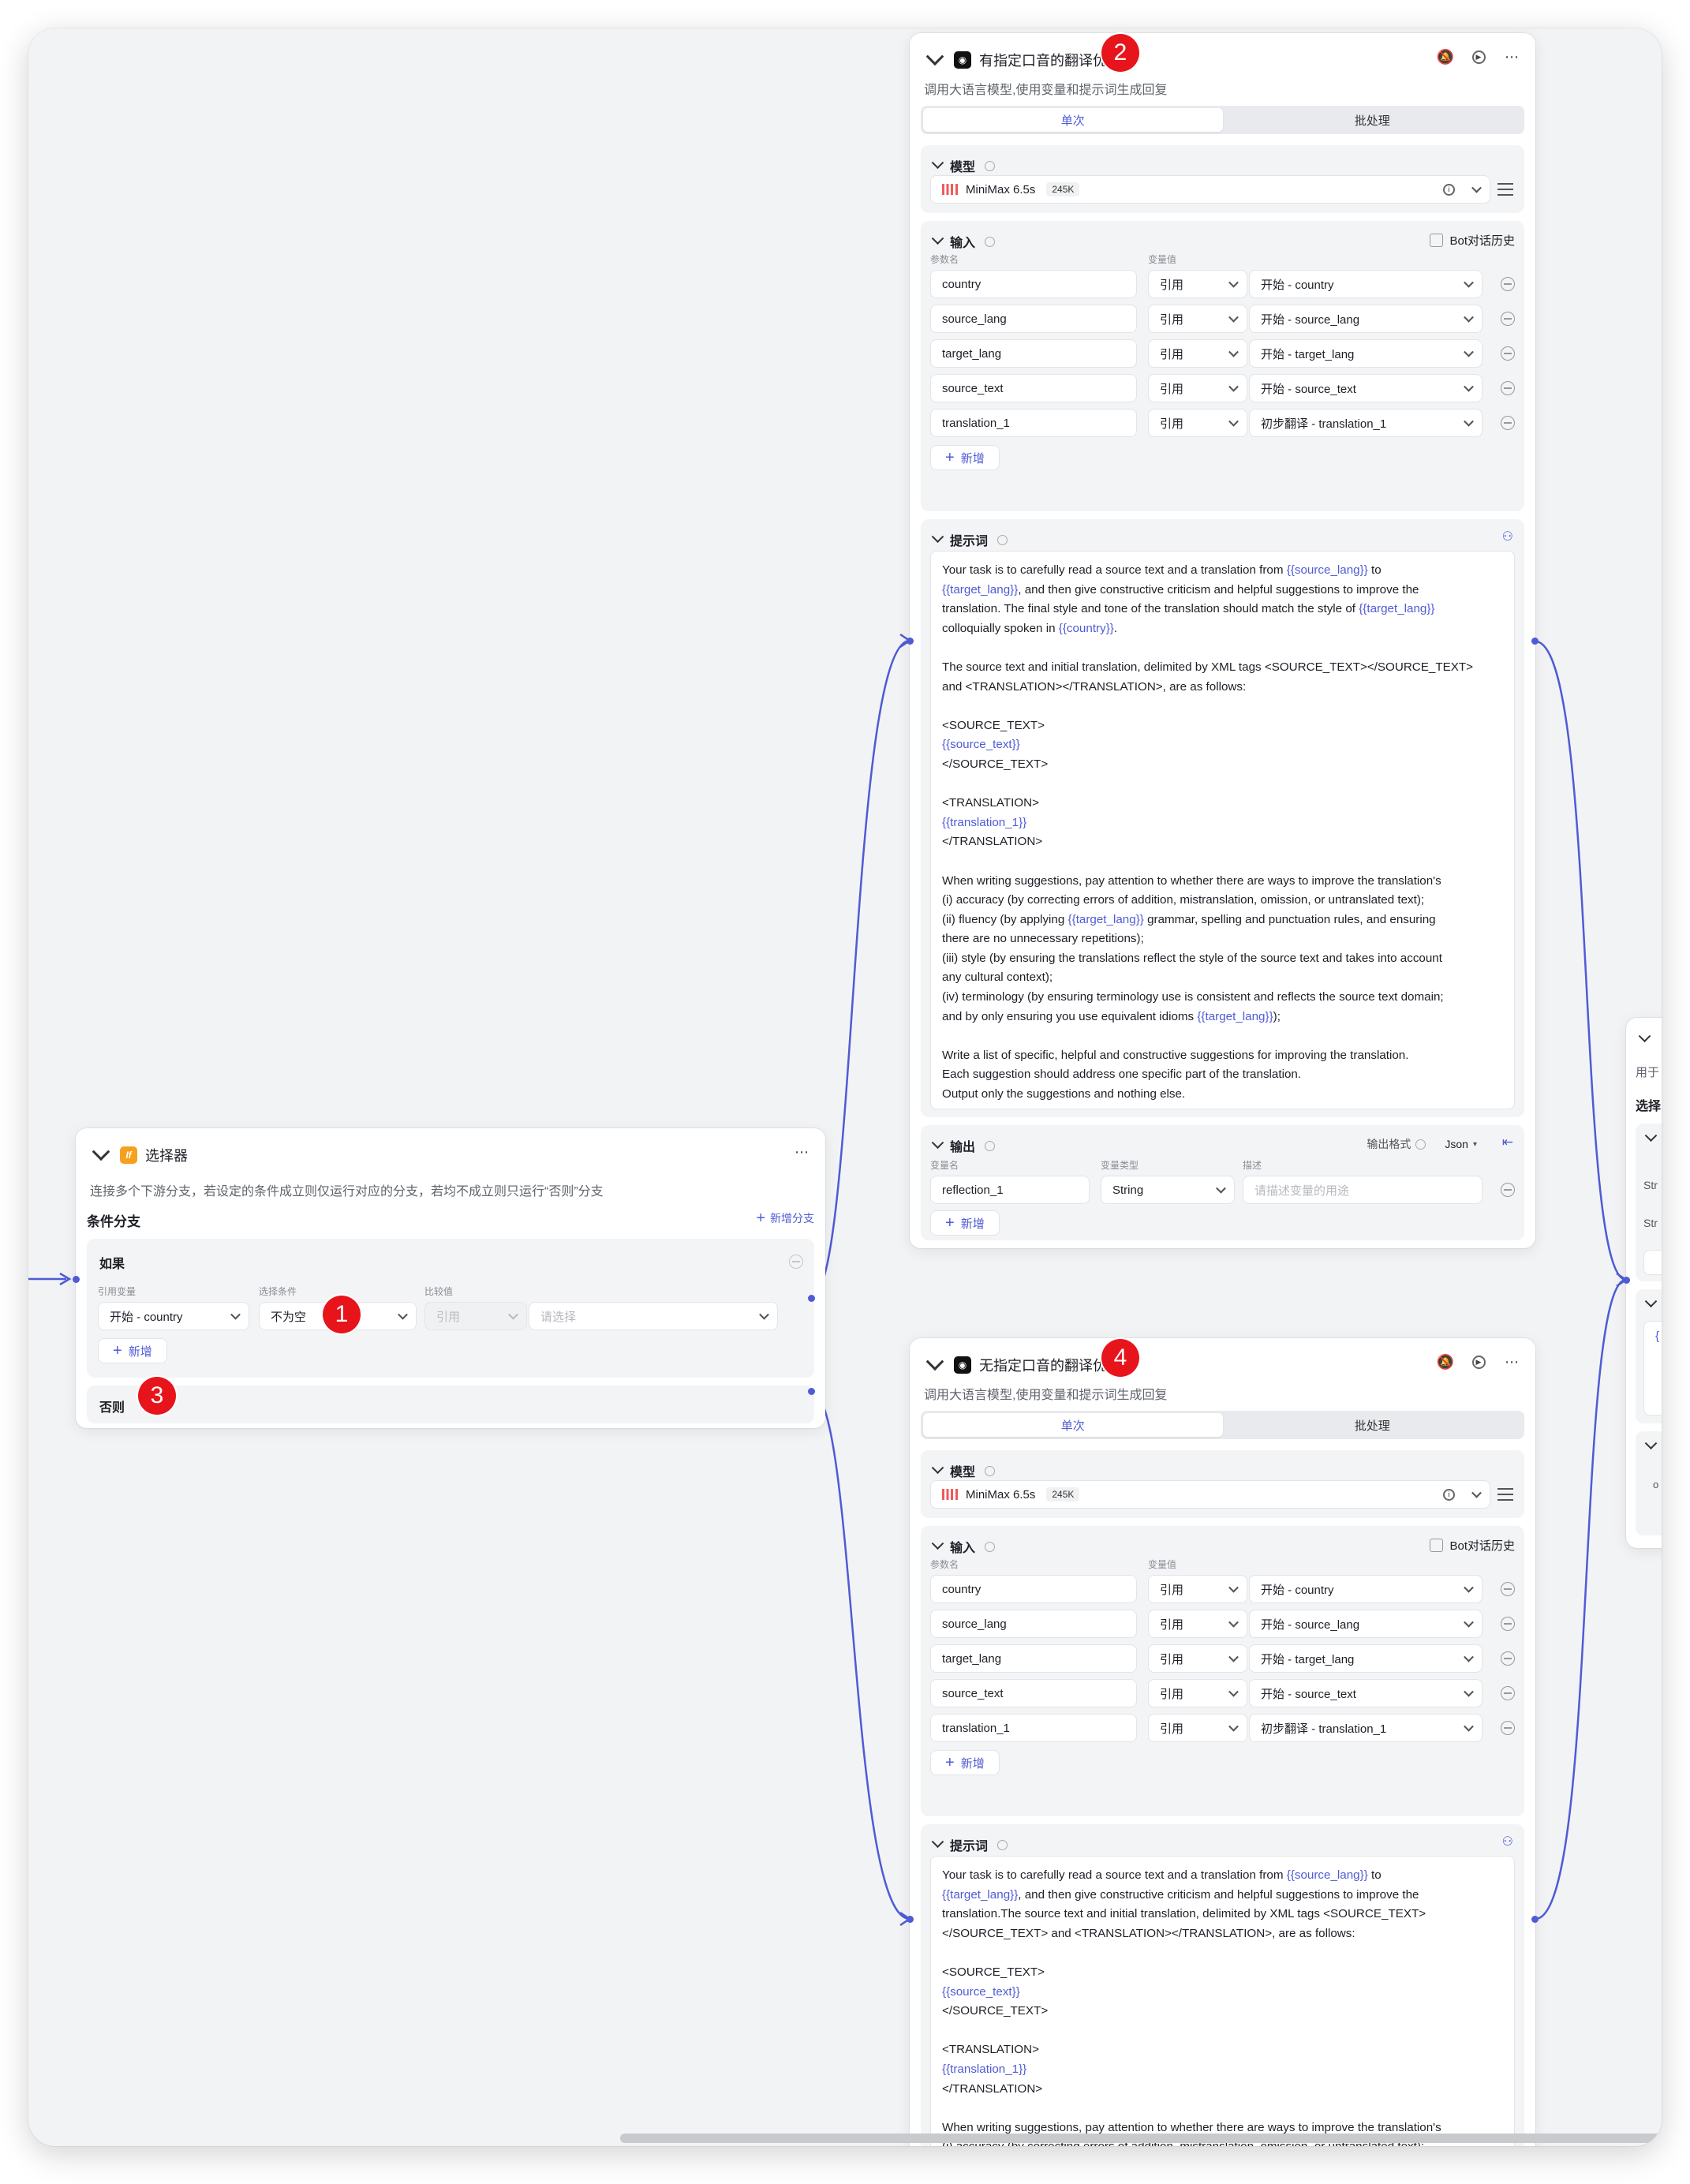 This screenshot has width=1690, height=2184. I want to click on if-output-port, so click(811, 1298).